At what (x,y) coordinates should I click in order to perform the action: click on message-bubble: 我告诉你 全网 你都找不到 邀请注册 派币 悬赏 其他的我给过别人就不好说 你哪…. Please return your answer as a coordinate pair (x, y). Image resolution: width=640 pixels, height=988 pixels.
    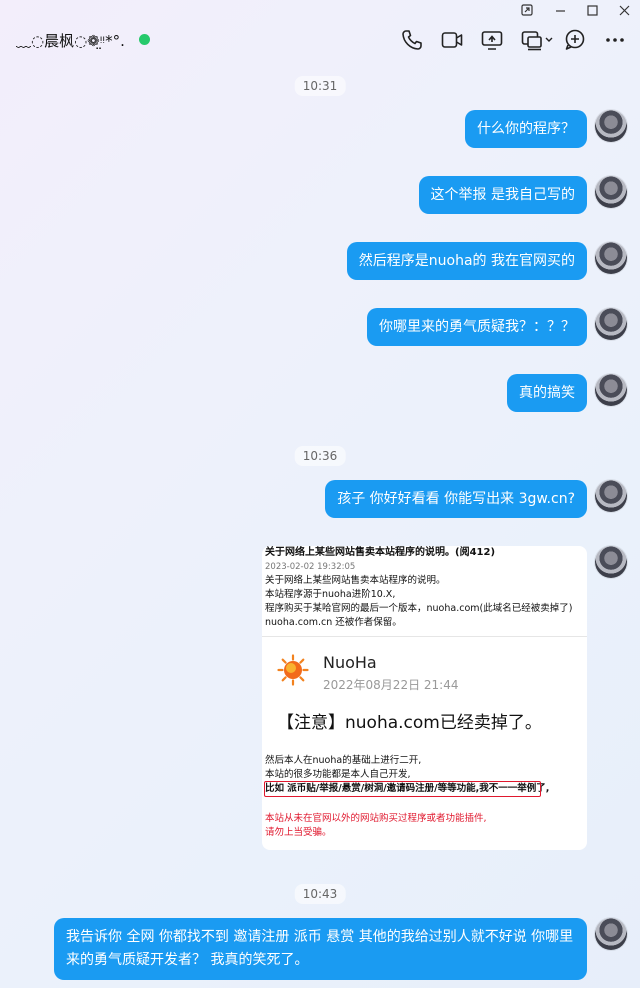
    Looking at the image, I should click on (320, 949).